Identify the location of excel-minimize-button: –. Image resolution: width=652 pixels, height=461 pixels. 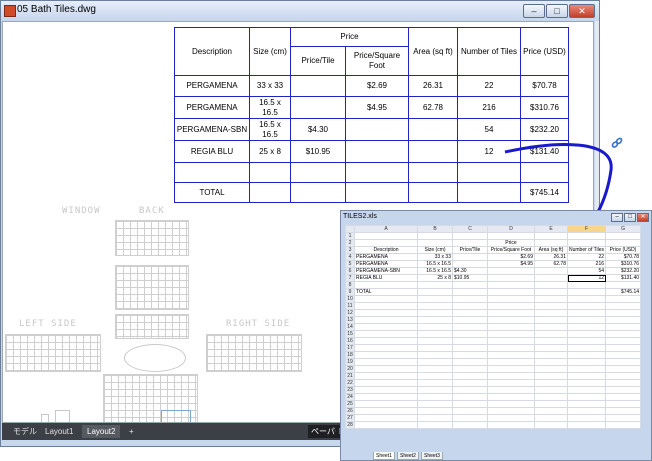
(617, 217).